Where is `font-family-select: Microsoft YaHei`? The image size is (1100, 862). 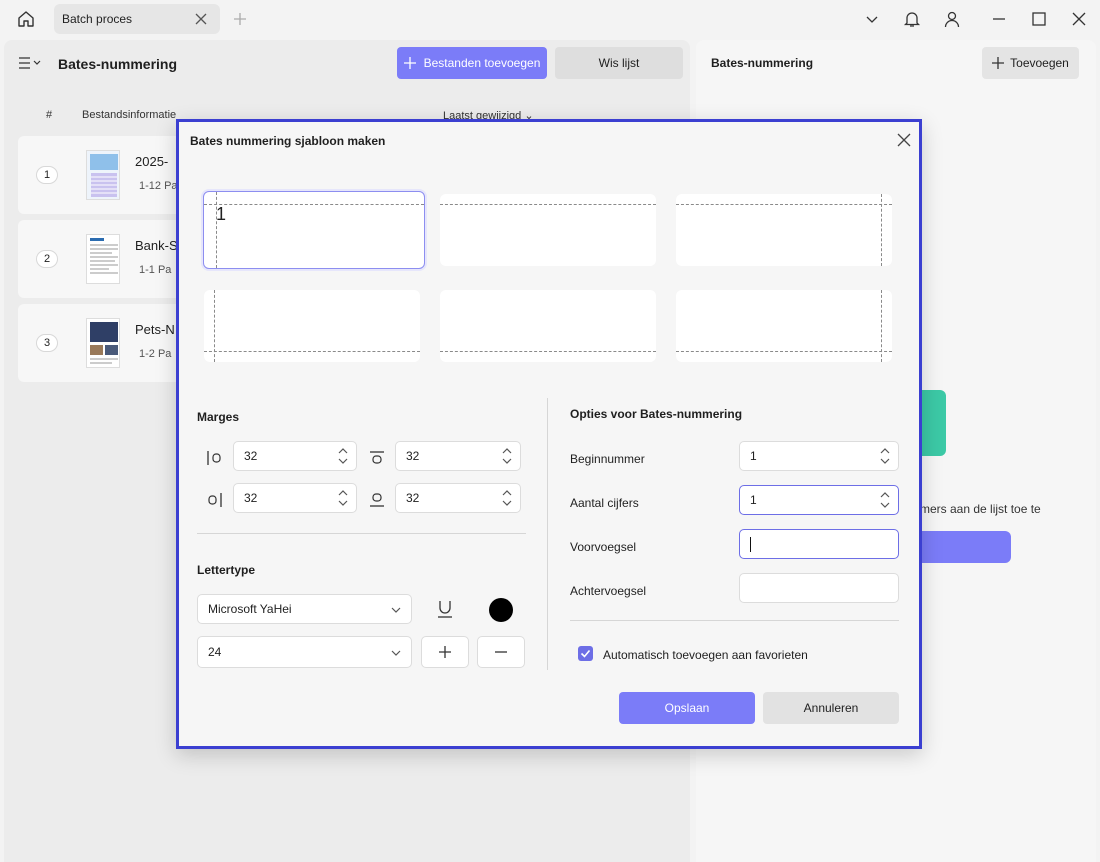 font-family-select: Microsoft YaHei is located at coordinates (304, 609).